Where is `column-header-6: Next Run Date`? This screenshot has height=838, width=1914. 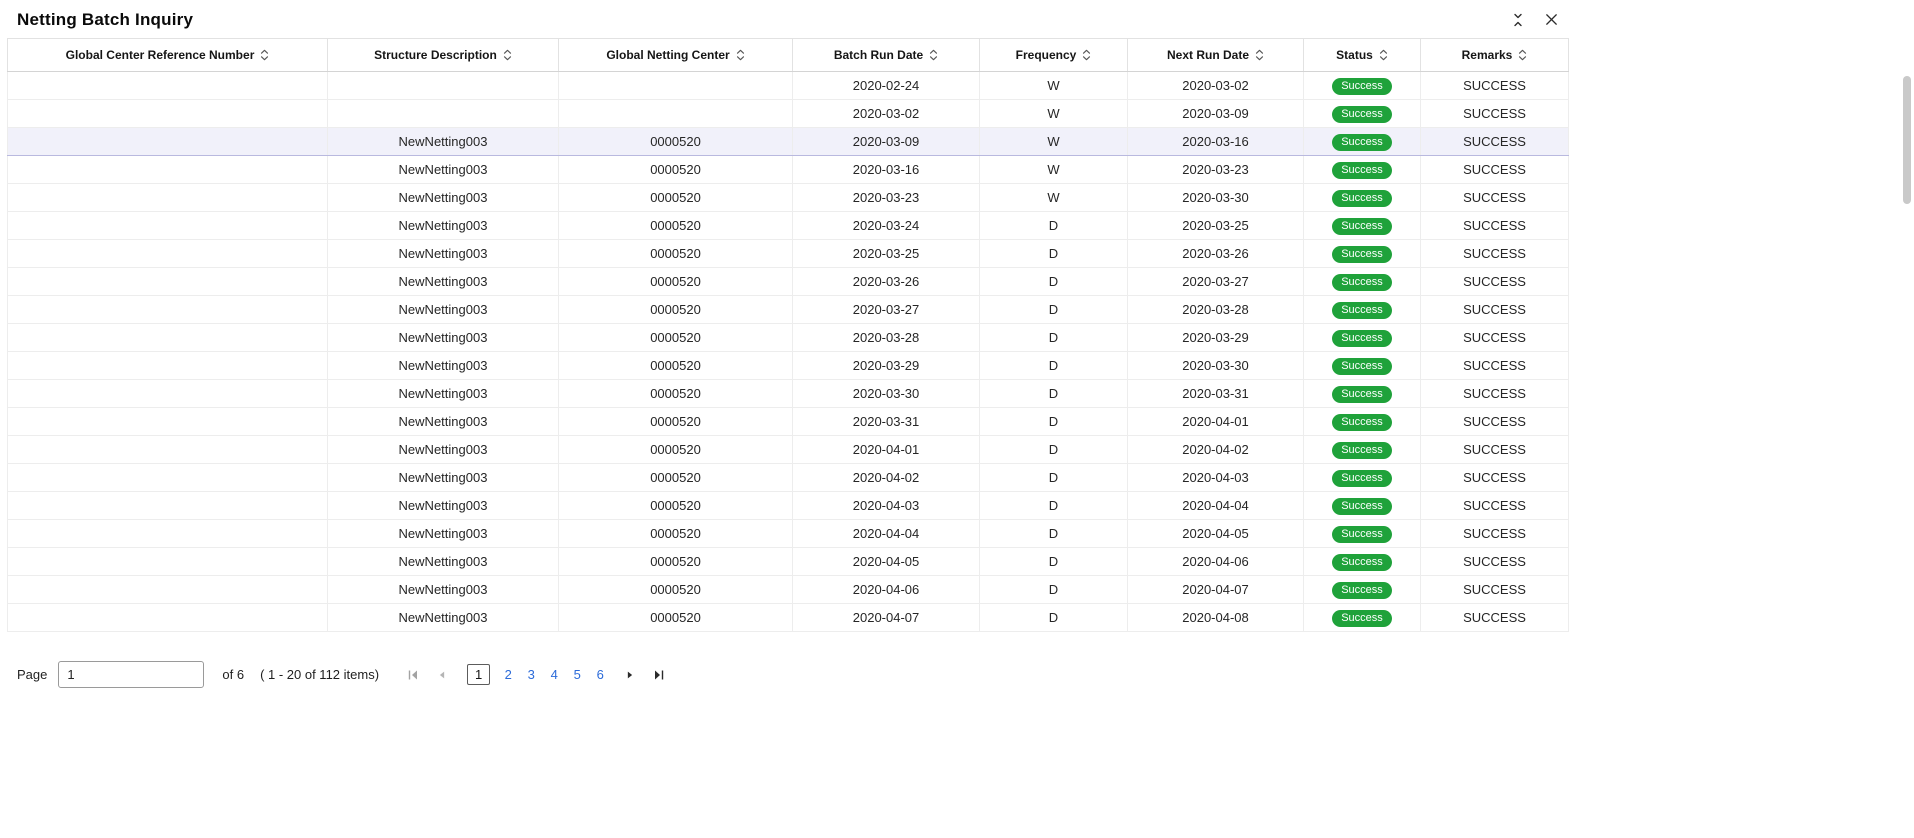
column-header-6: Next Run Date is located at coordinates (1215, 55).